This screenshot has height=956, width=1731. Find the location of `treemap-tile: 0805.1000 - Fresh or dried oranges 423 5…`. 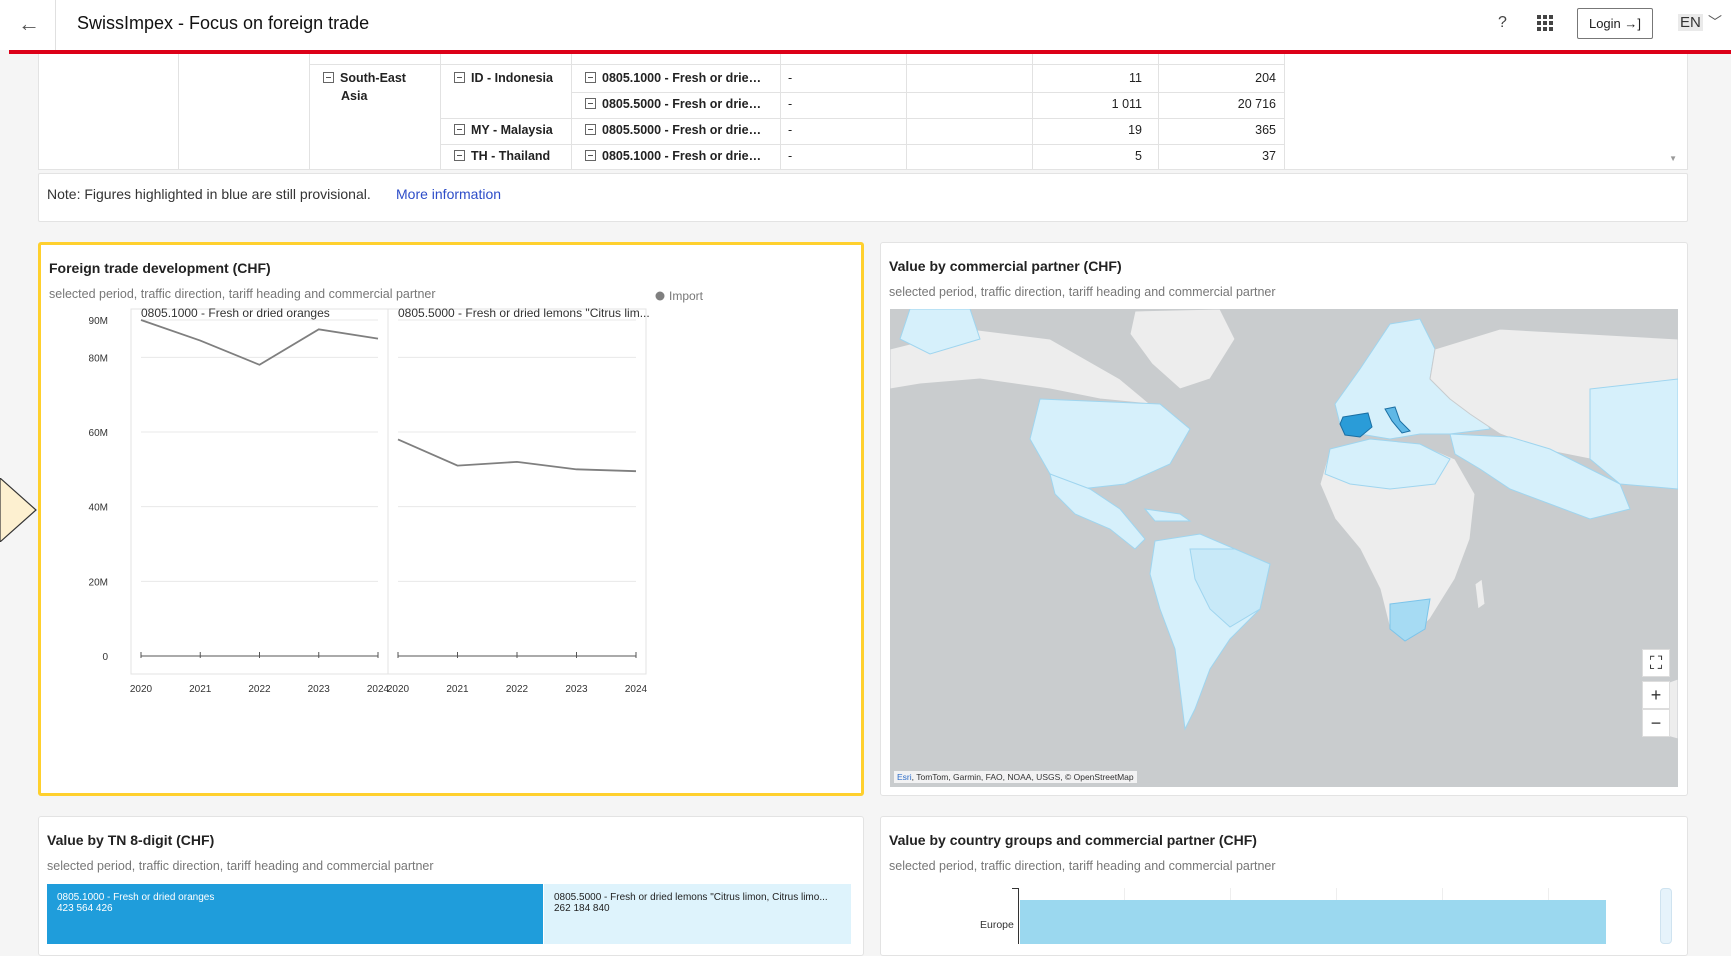

treemap-tile: 0805.1000 - Fresh or dried oranges 423 5… is located at coordinates (295, 914).